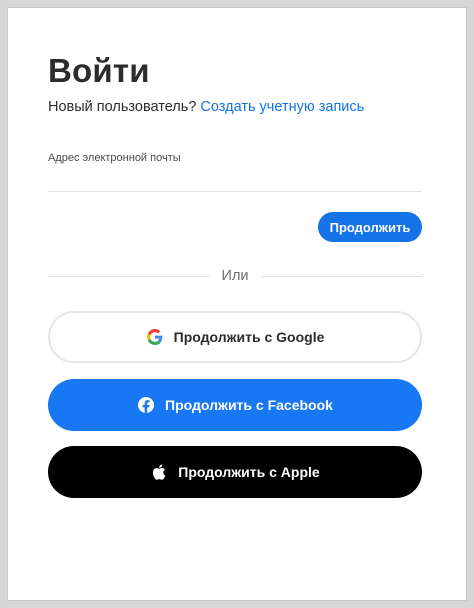  I want to click on divider-line-right, so click(341, 276).